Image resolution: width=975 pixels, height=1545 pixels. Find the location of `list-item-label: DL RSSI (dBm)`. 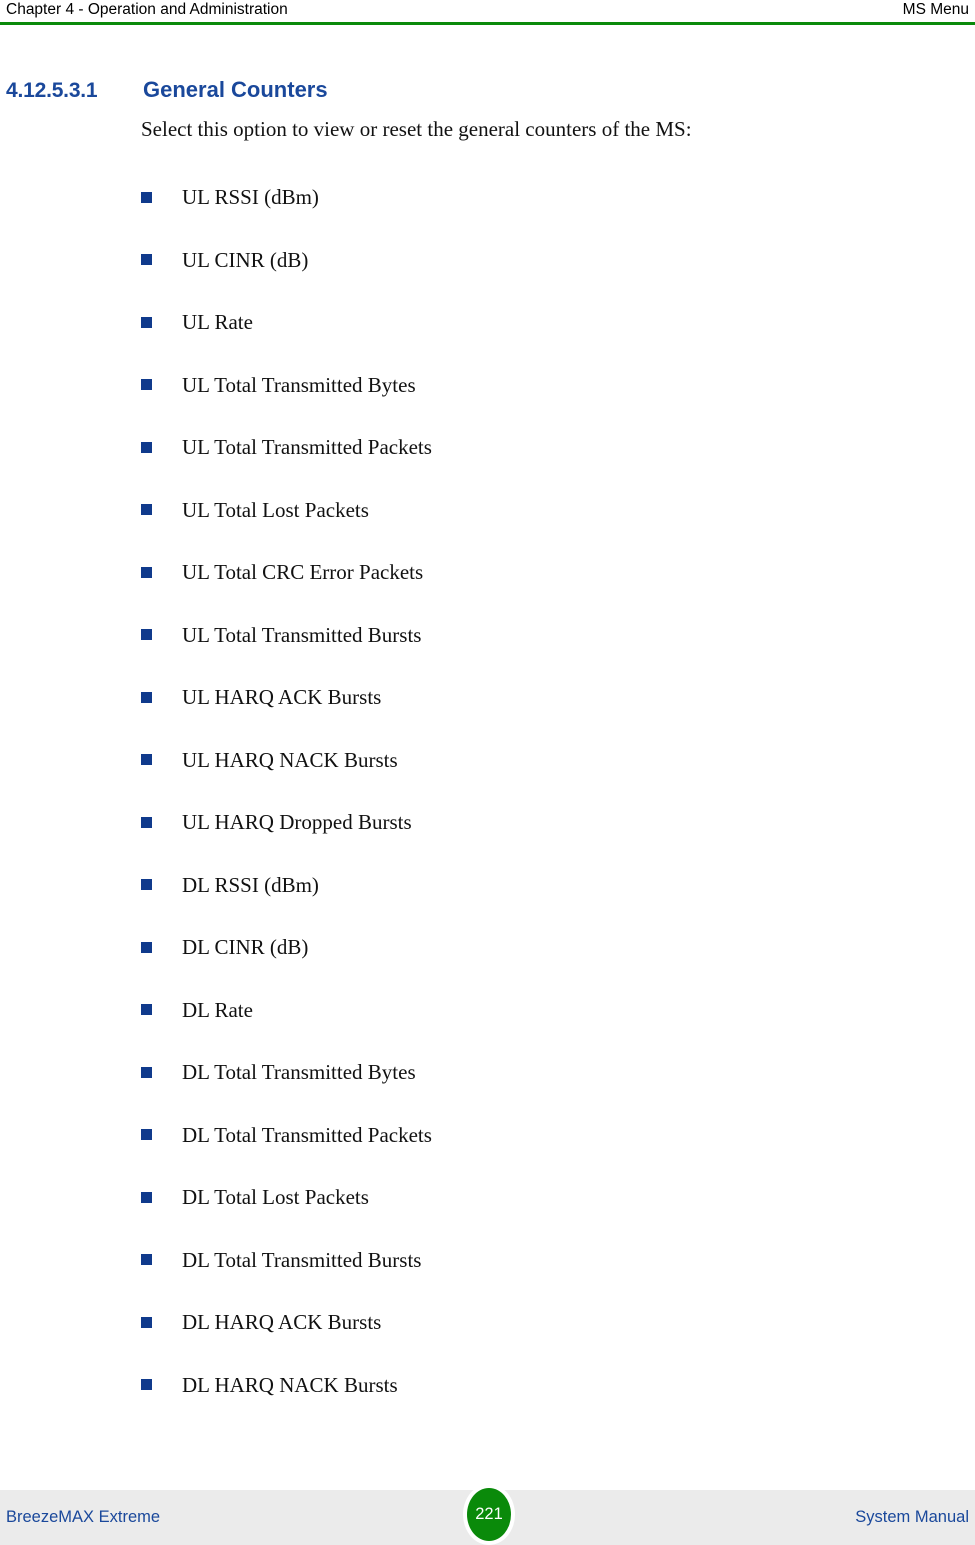

list-item-label: DL RSSI (dBm) is located at coordinates (250, 884).